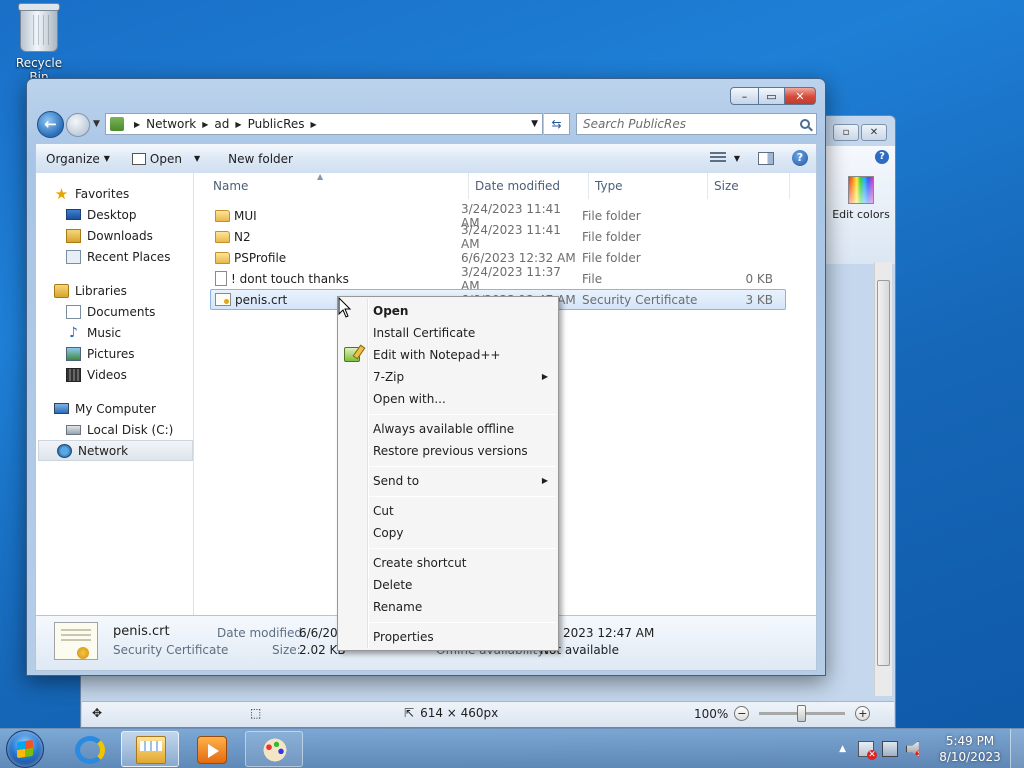 The image size is (1024, 768). I want to click on zoom-slider, so click(802, 713).